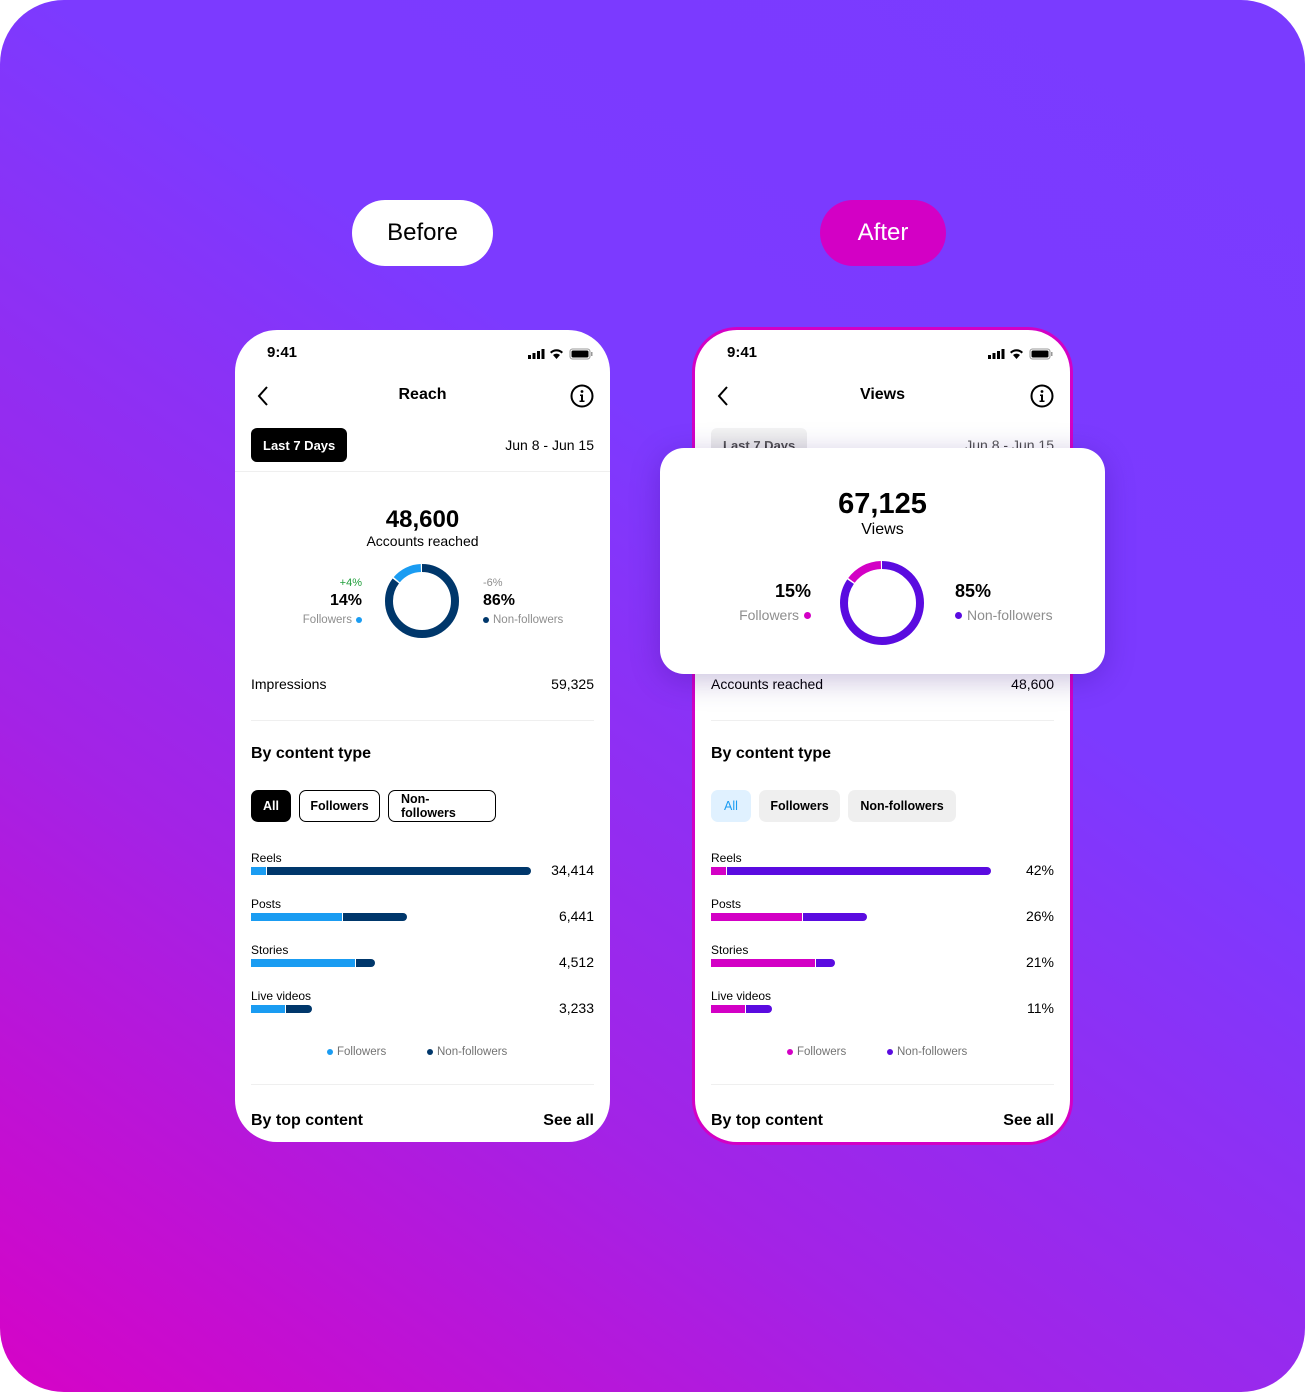 This screenshot has width=1305, height=1392. I want to click on date-range-chip: Last 7 Days, so click(299, 445).